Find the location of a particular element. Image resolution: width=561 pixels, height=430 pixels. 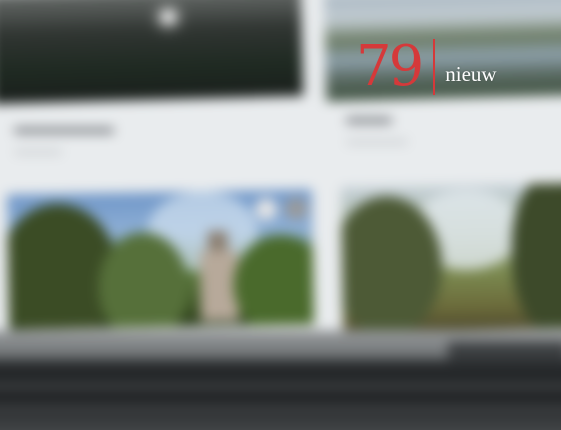

tree-shape is located at coordinates (535, 257).